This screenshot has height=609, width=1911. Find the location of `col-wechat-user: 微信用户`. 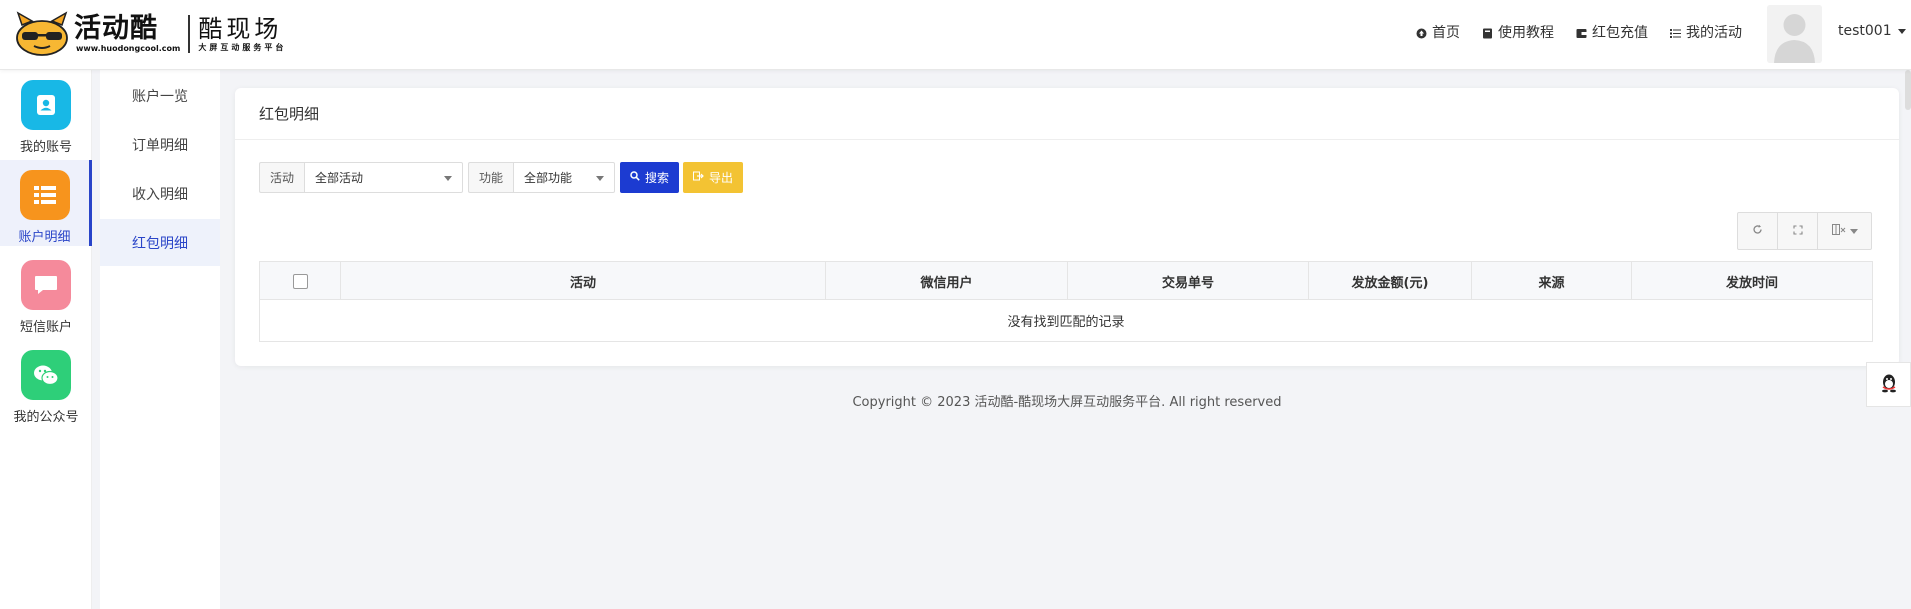

col-wechat-user: 微信用户 is located at coordinates (947, 281).